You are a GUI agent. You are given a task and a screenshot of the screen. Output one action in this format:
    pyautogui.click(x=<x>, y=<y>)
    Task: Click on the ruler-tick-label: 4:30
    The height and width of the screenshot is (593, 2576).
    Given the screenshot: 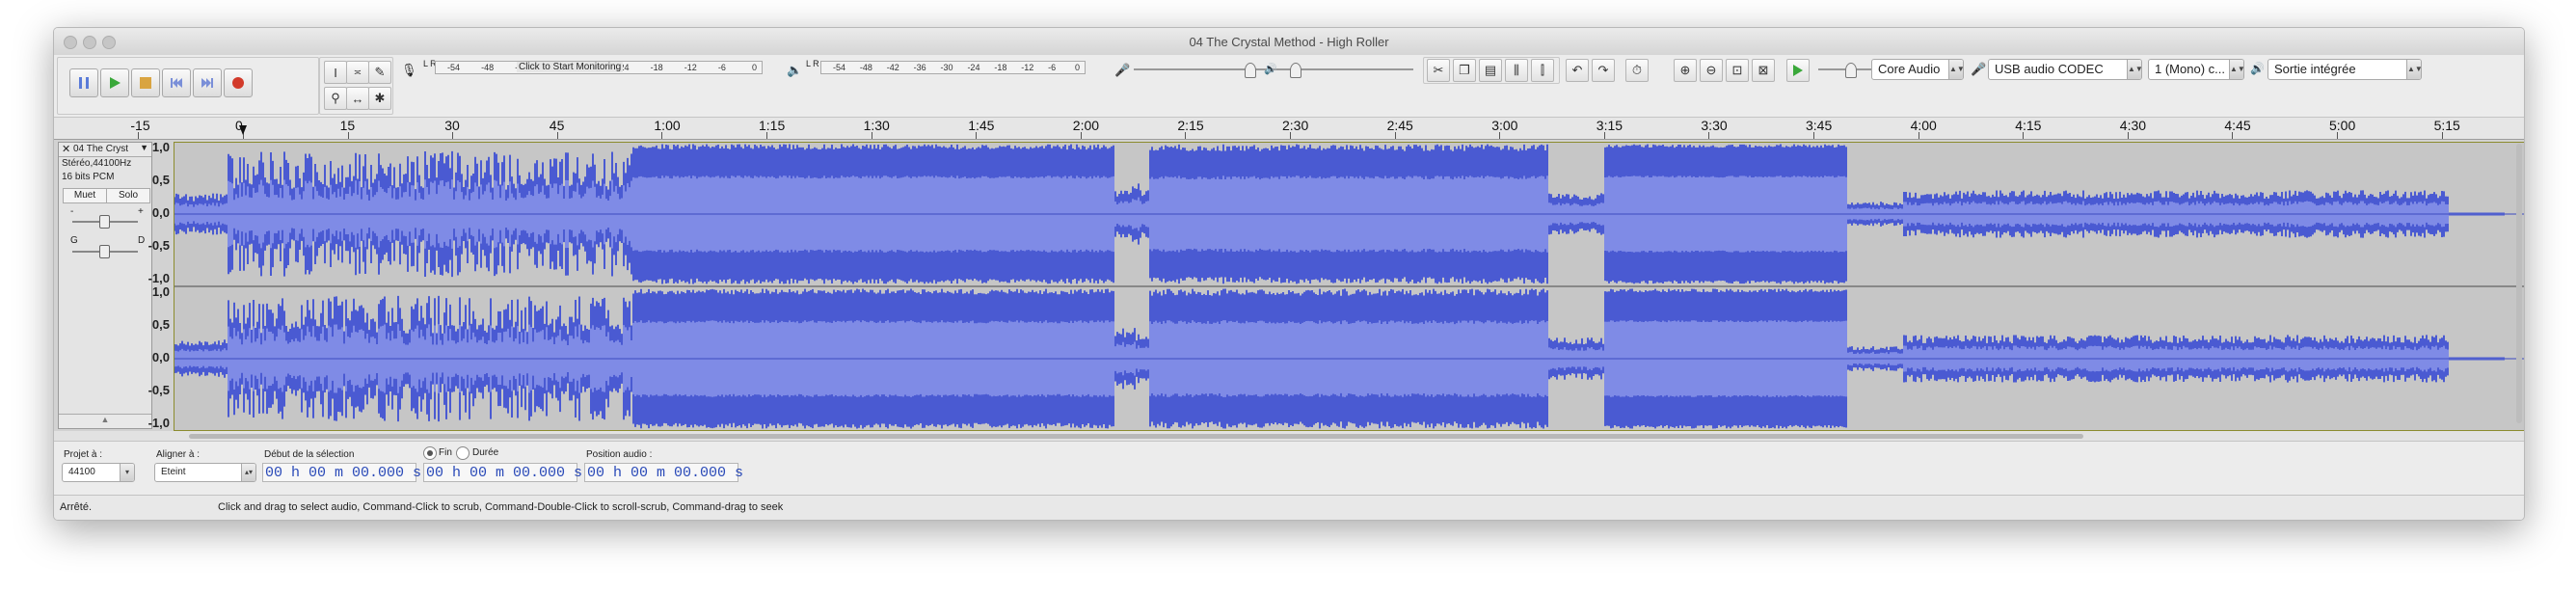 What is the action you would take?
    pyautogui.click(x=2133, y=125)
    